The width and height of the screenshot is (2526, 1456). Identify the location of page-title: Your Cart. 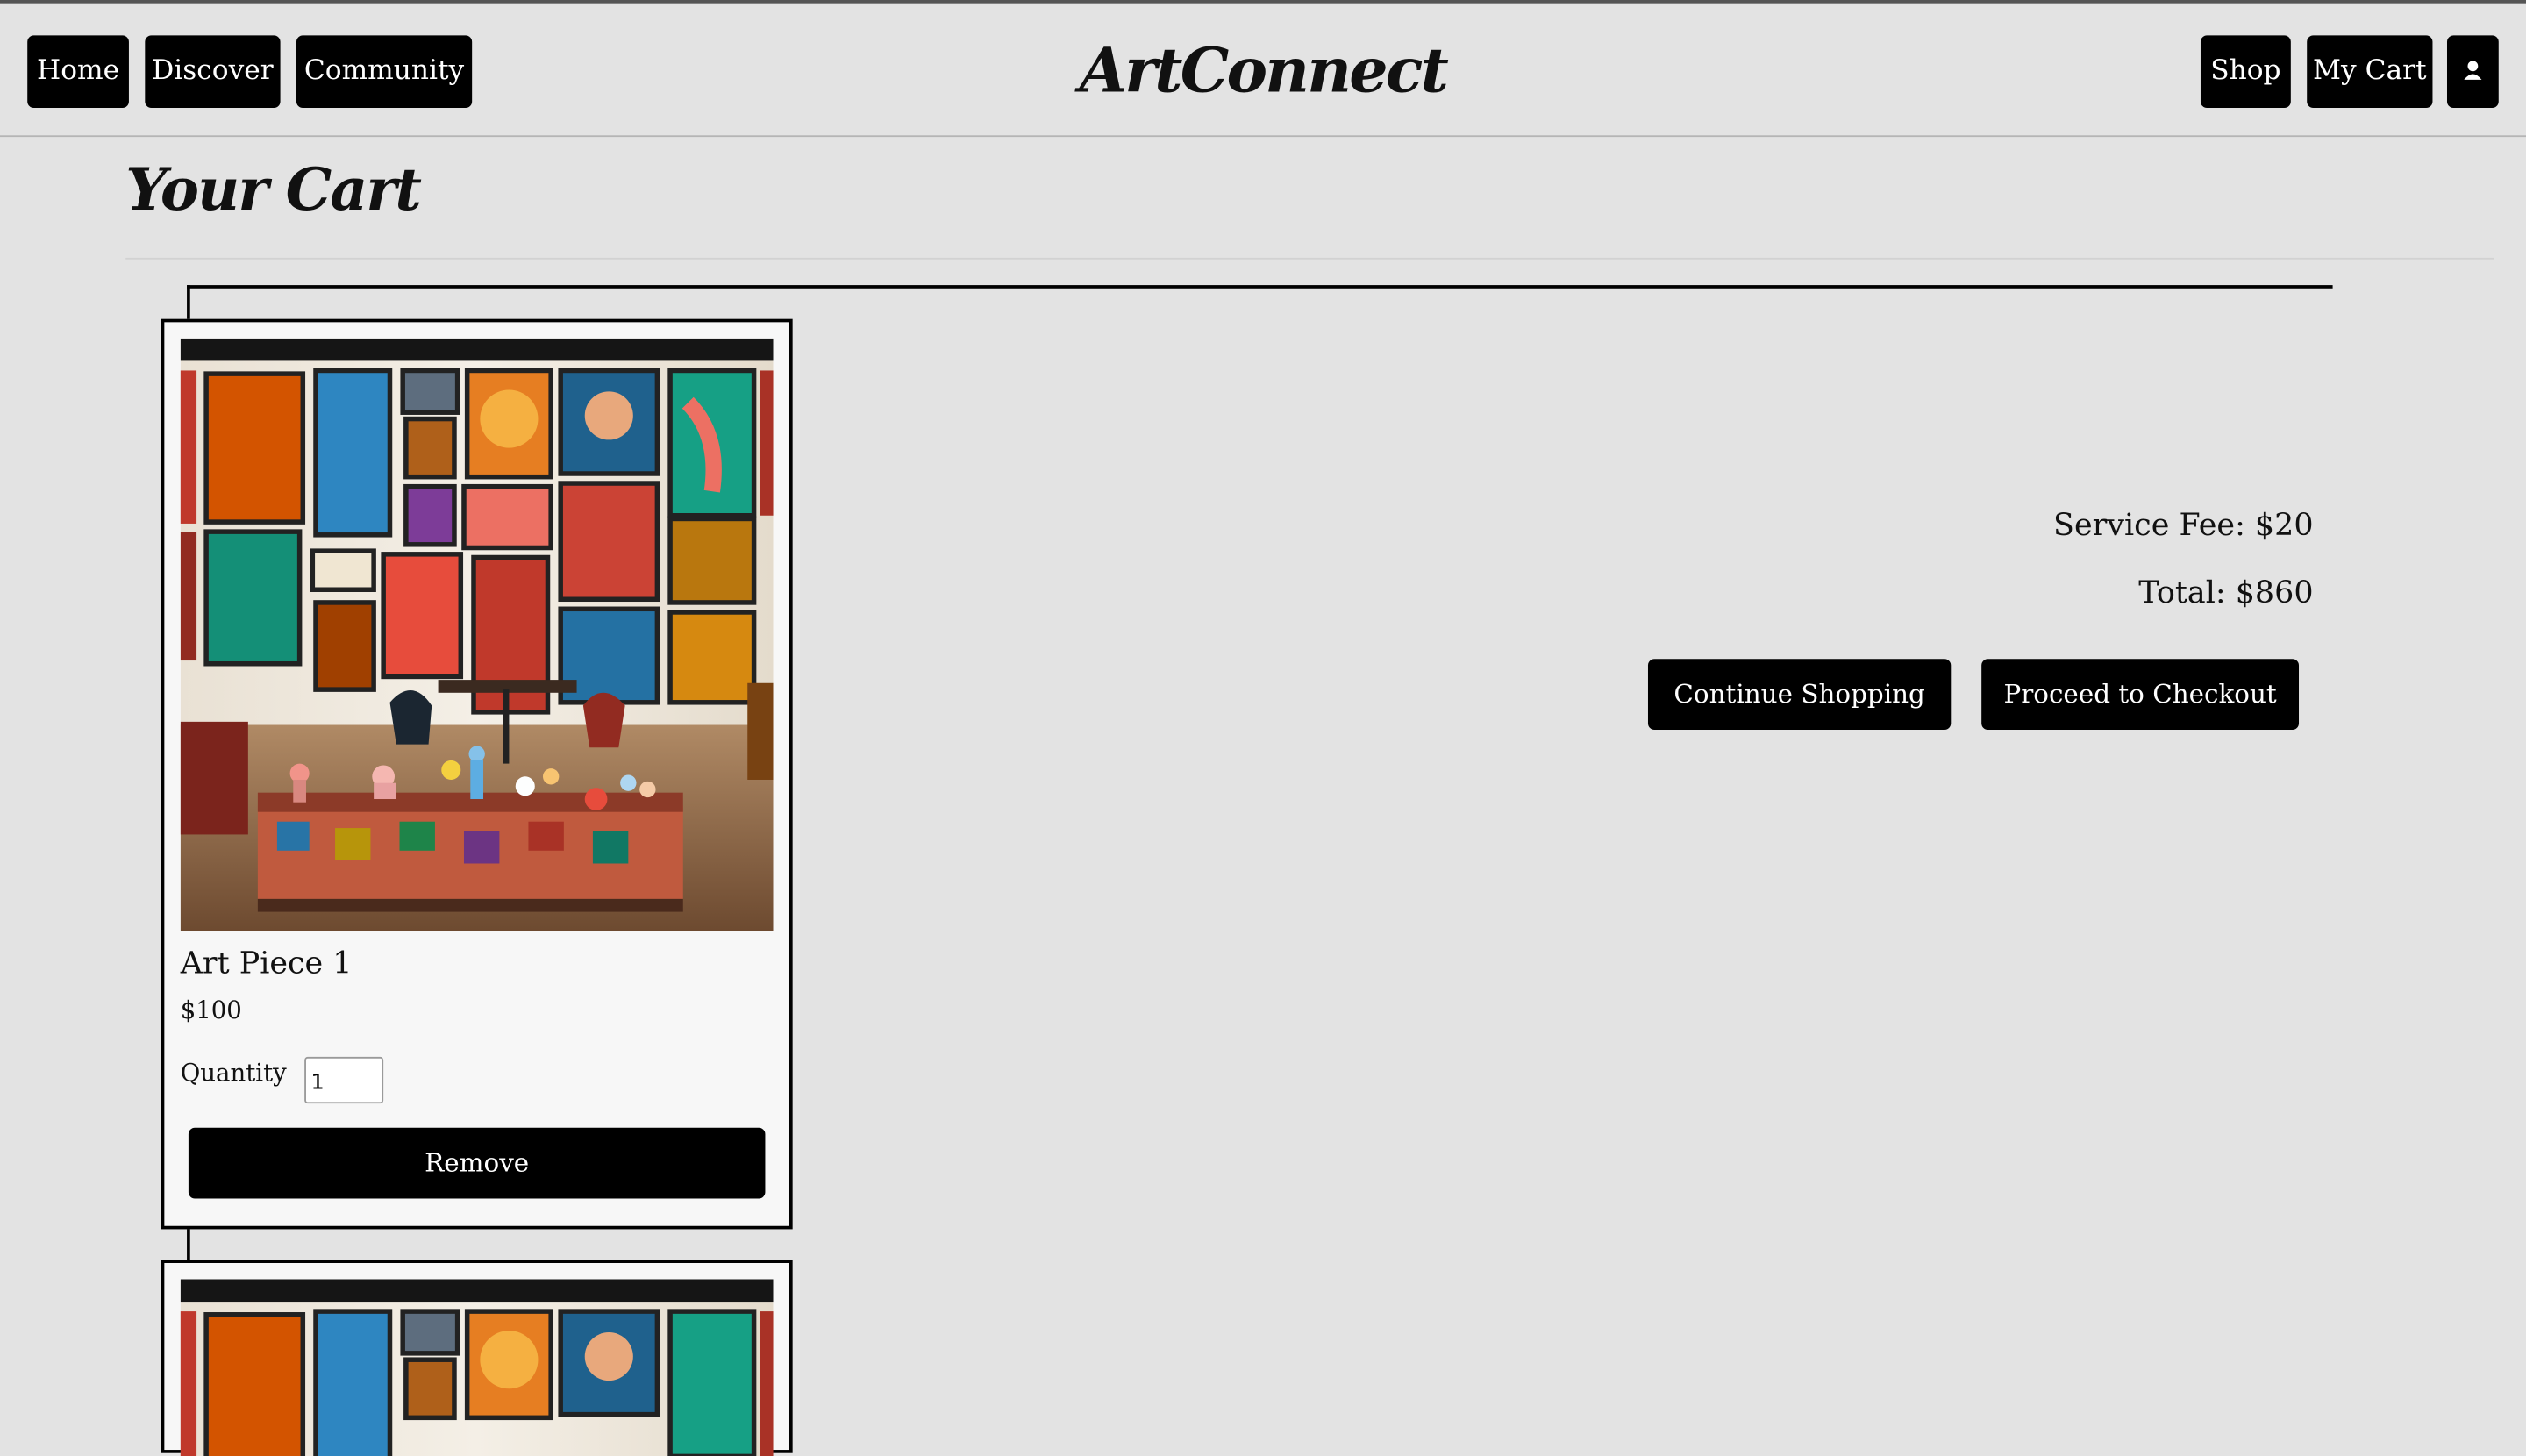
(273, 190).